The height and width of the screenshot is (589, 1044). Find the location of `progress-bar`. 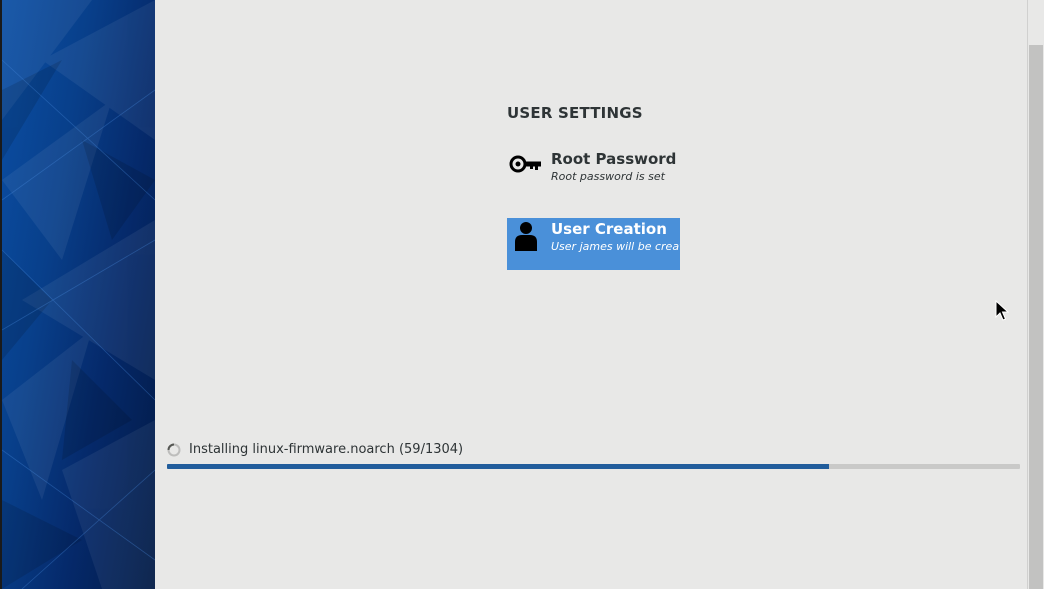

progress-bar is located at coordinates (593, 466).